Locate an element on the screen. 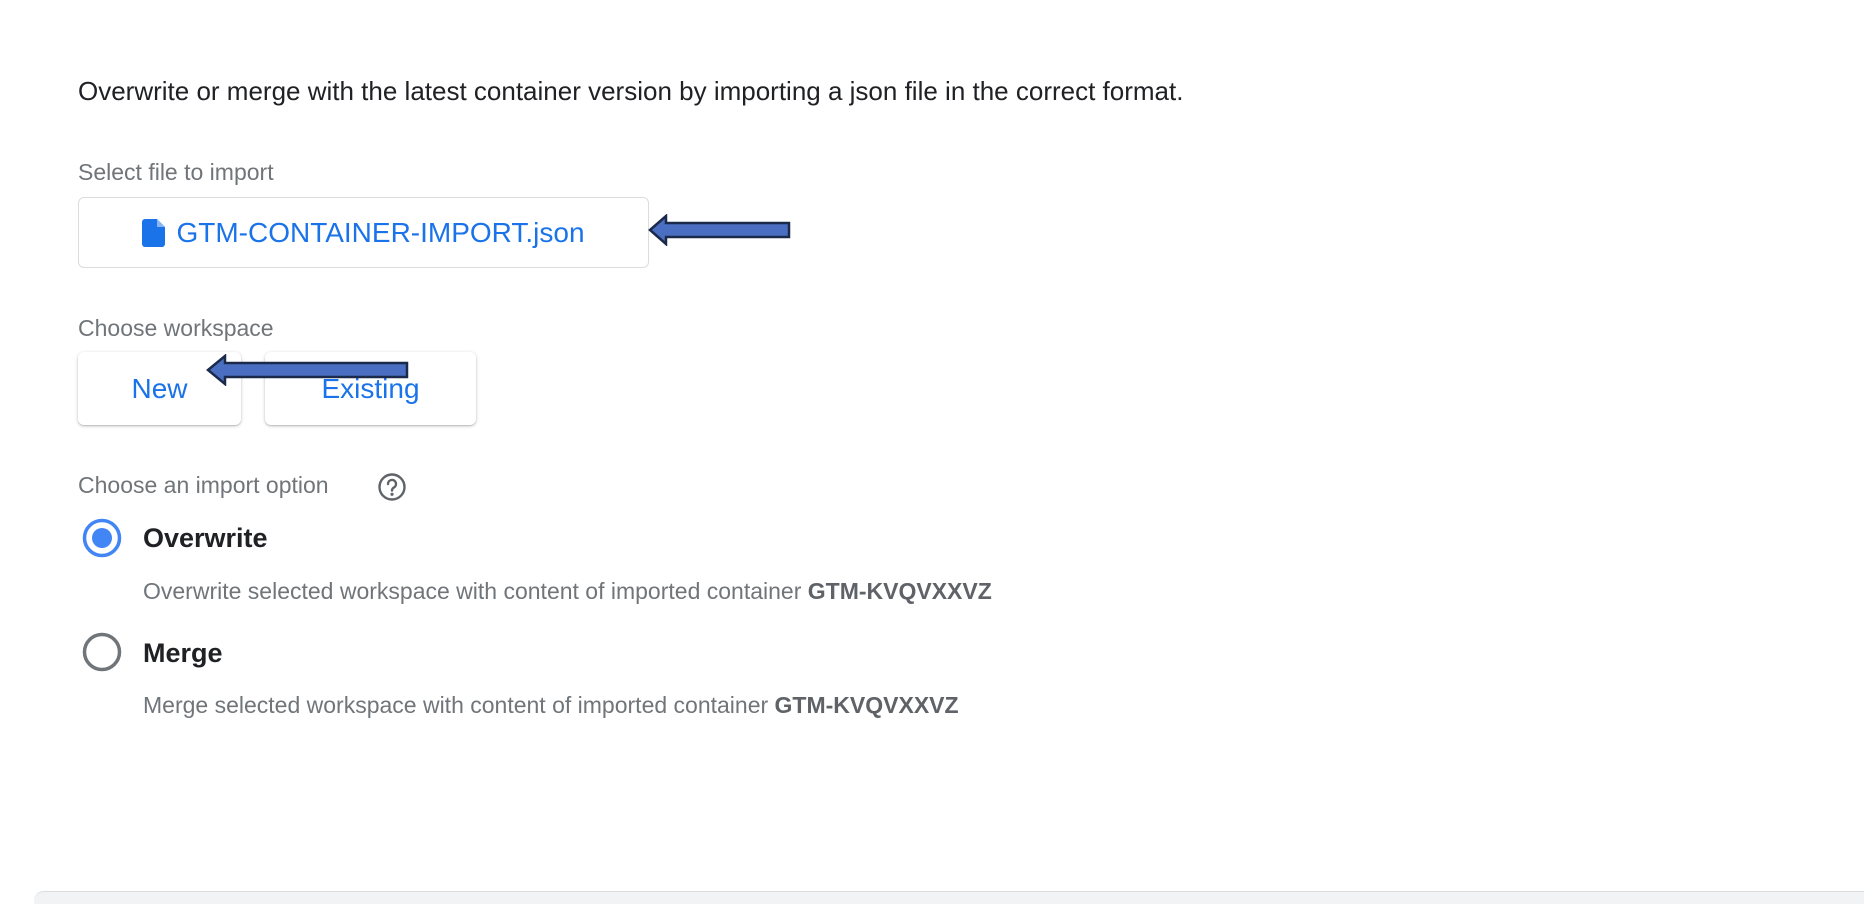 The image size is (1864, 904). merge-option-title: Merge is located at coordinates (183, 653).